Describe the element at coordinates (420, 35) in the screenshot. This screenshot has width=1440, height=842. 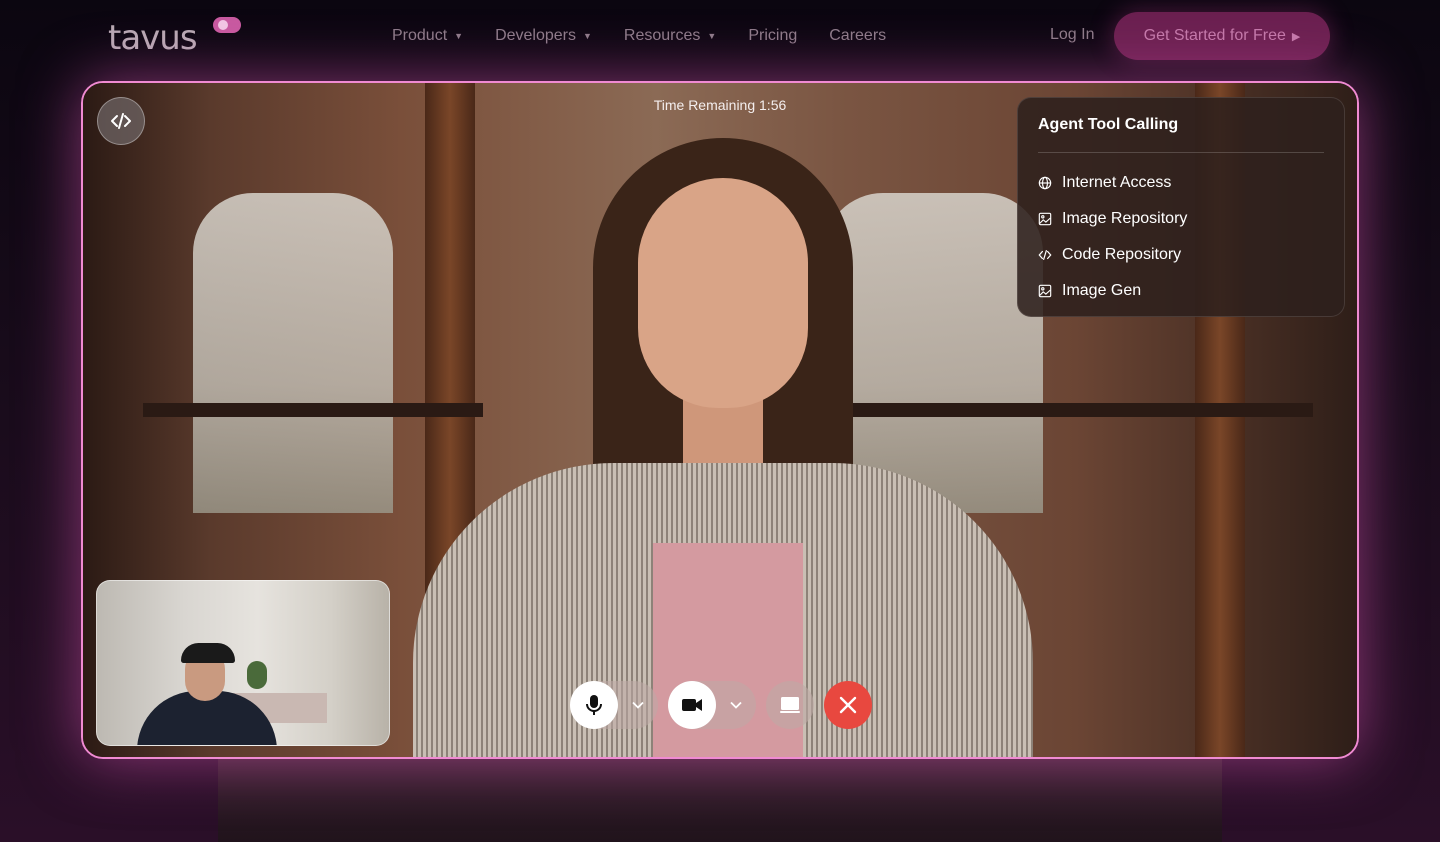
I see `nav-item-label: Product` at that location.